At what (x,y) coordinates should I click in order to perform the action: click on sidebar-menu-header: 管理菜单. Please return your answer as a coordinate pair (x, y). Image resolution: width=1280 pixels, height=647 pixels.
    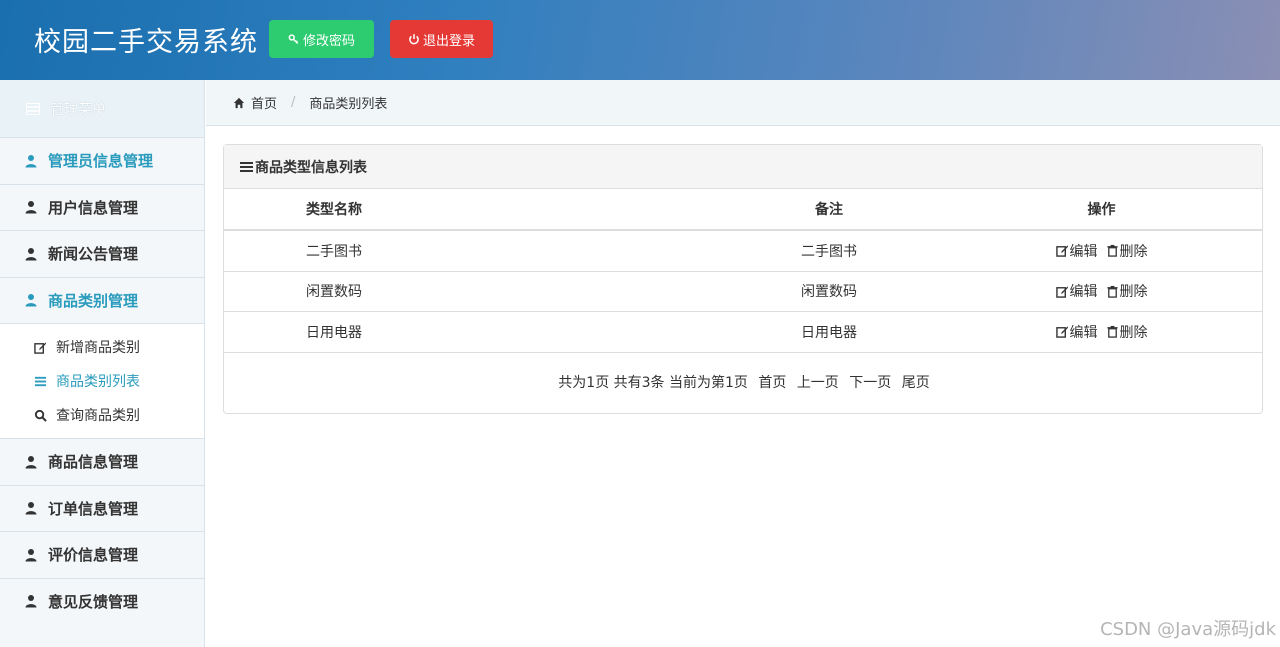
    Looking at the image, I should click on (102, 108).